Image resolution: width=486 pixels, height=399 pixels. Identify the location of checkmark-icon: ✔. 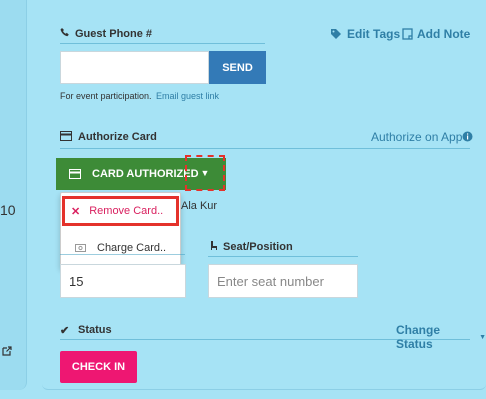
(65, 331).